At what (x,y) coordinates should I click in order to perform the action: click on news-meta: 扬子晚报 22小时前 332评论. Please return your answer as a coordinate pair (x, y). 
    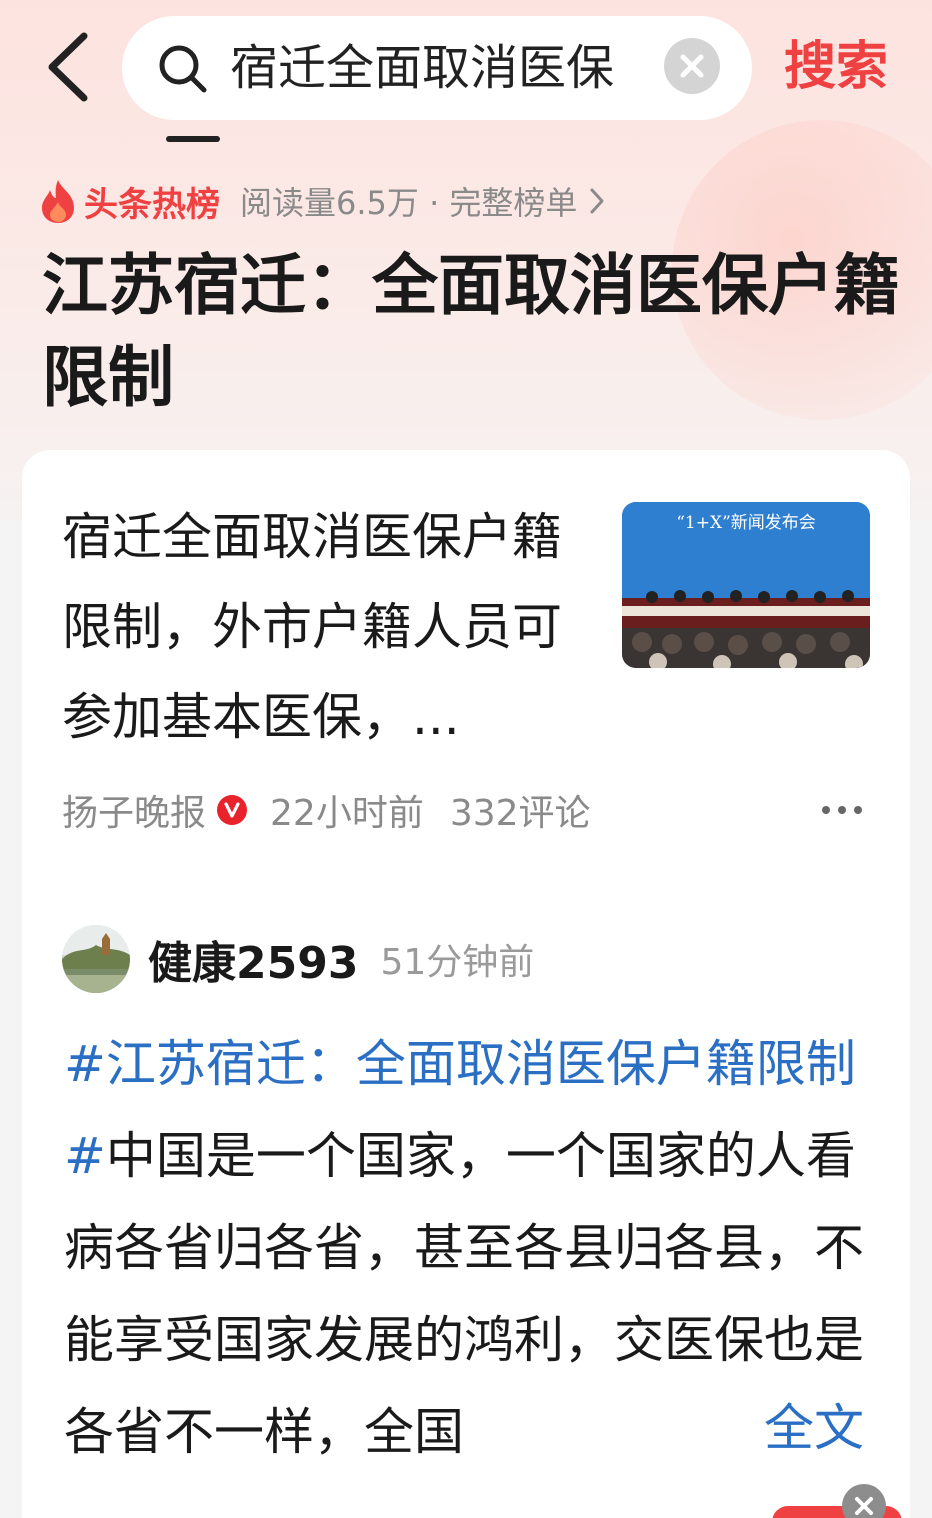
    Looking at the image, I should click on (326, 810).